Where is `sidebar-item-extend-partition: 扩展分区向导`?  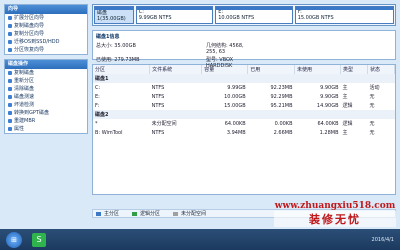
sidebar-item-extend-partition: 扩展分区向导 is located at coordinates (46, 18).